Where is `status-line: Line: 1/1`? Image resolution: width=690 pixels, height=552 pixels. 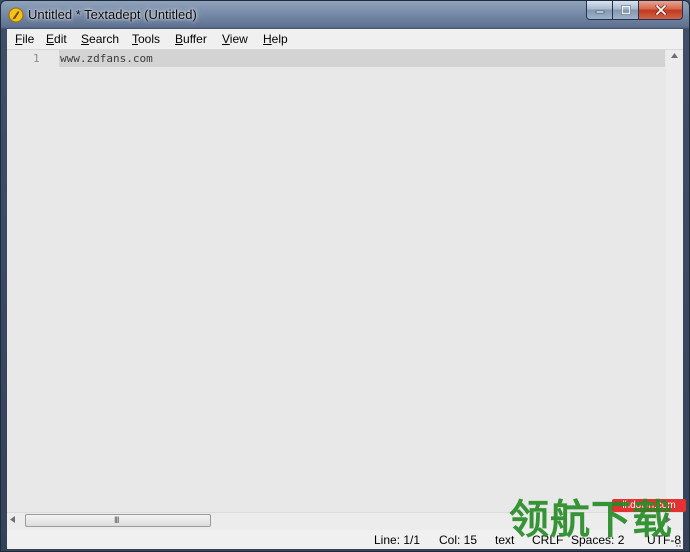
status-line: Line: 1/1 is located at coordinates (397, 540).